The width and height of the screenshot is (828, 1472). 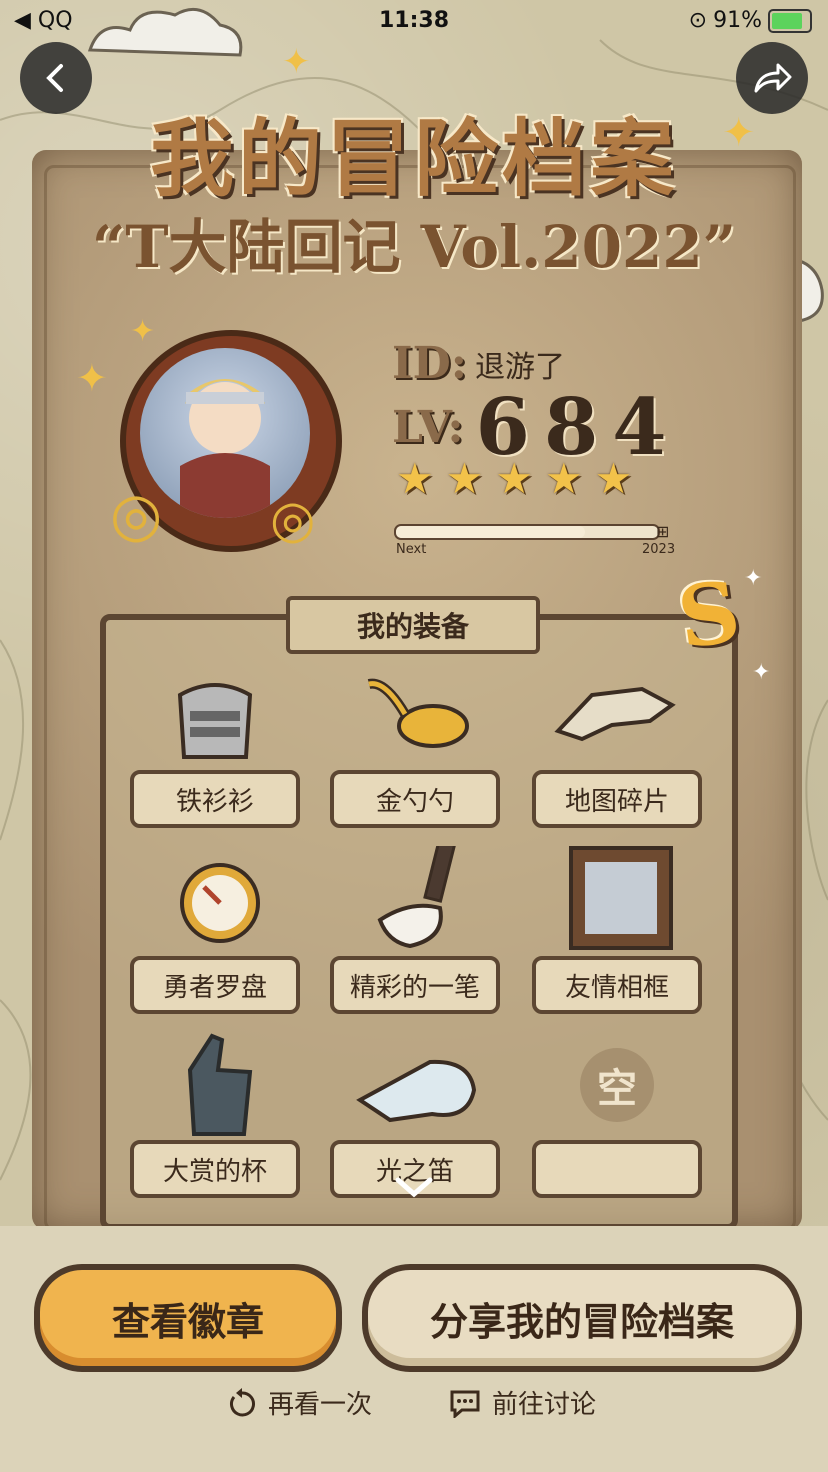 What do you see at coordinates (737, 20) in the screenshot?
I see `battery-percent: 91%` at bounding box center [737, 20].